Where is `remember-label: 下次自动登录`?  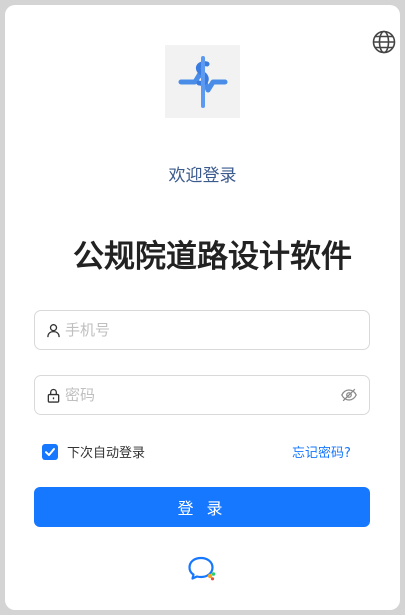 remember-label: 下次自动登录 is located at coordinates (106, 453).